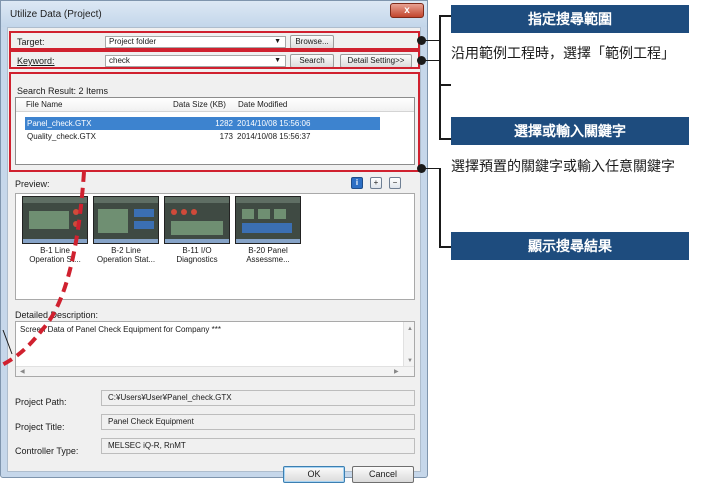 Image resolution: width=703 pixels, height=490 pixels. What do you see at coordinates (357, 183) in the screenshot?
I see `info-icon: i` at bounding box center [357, 183].